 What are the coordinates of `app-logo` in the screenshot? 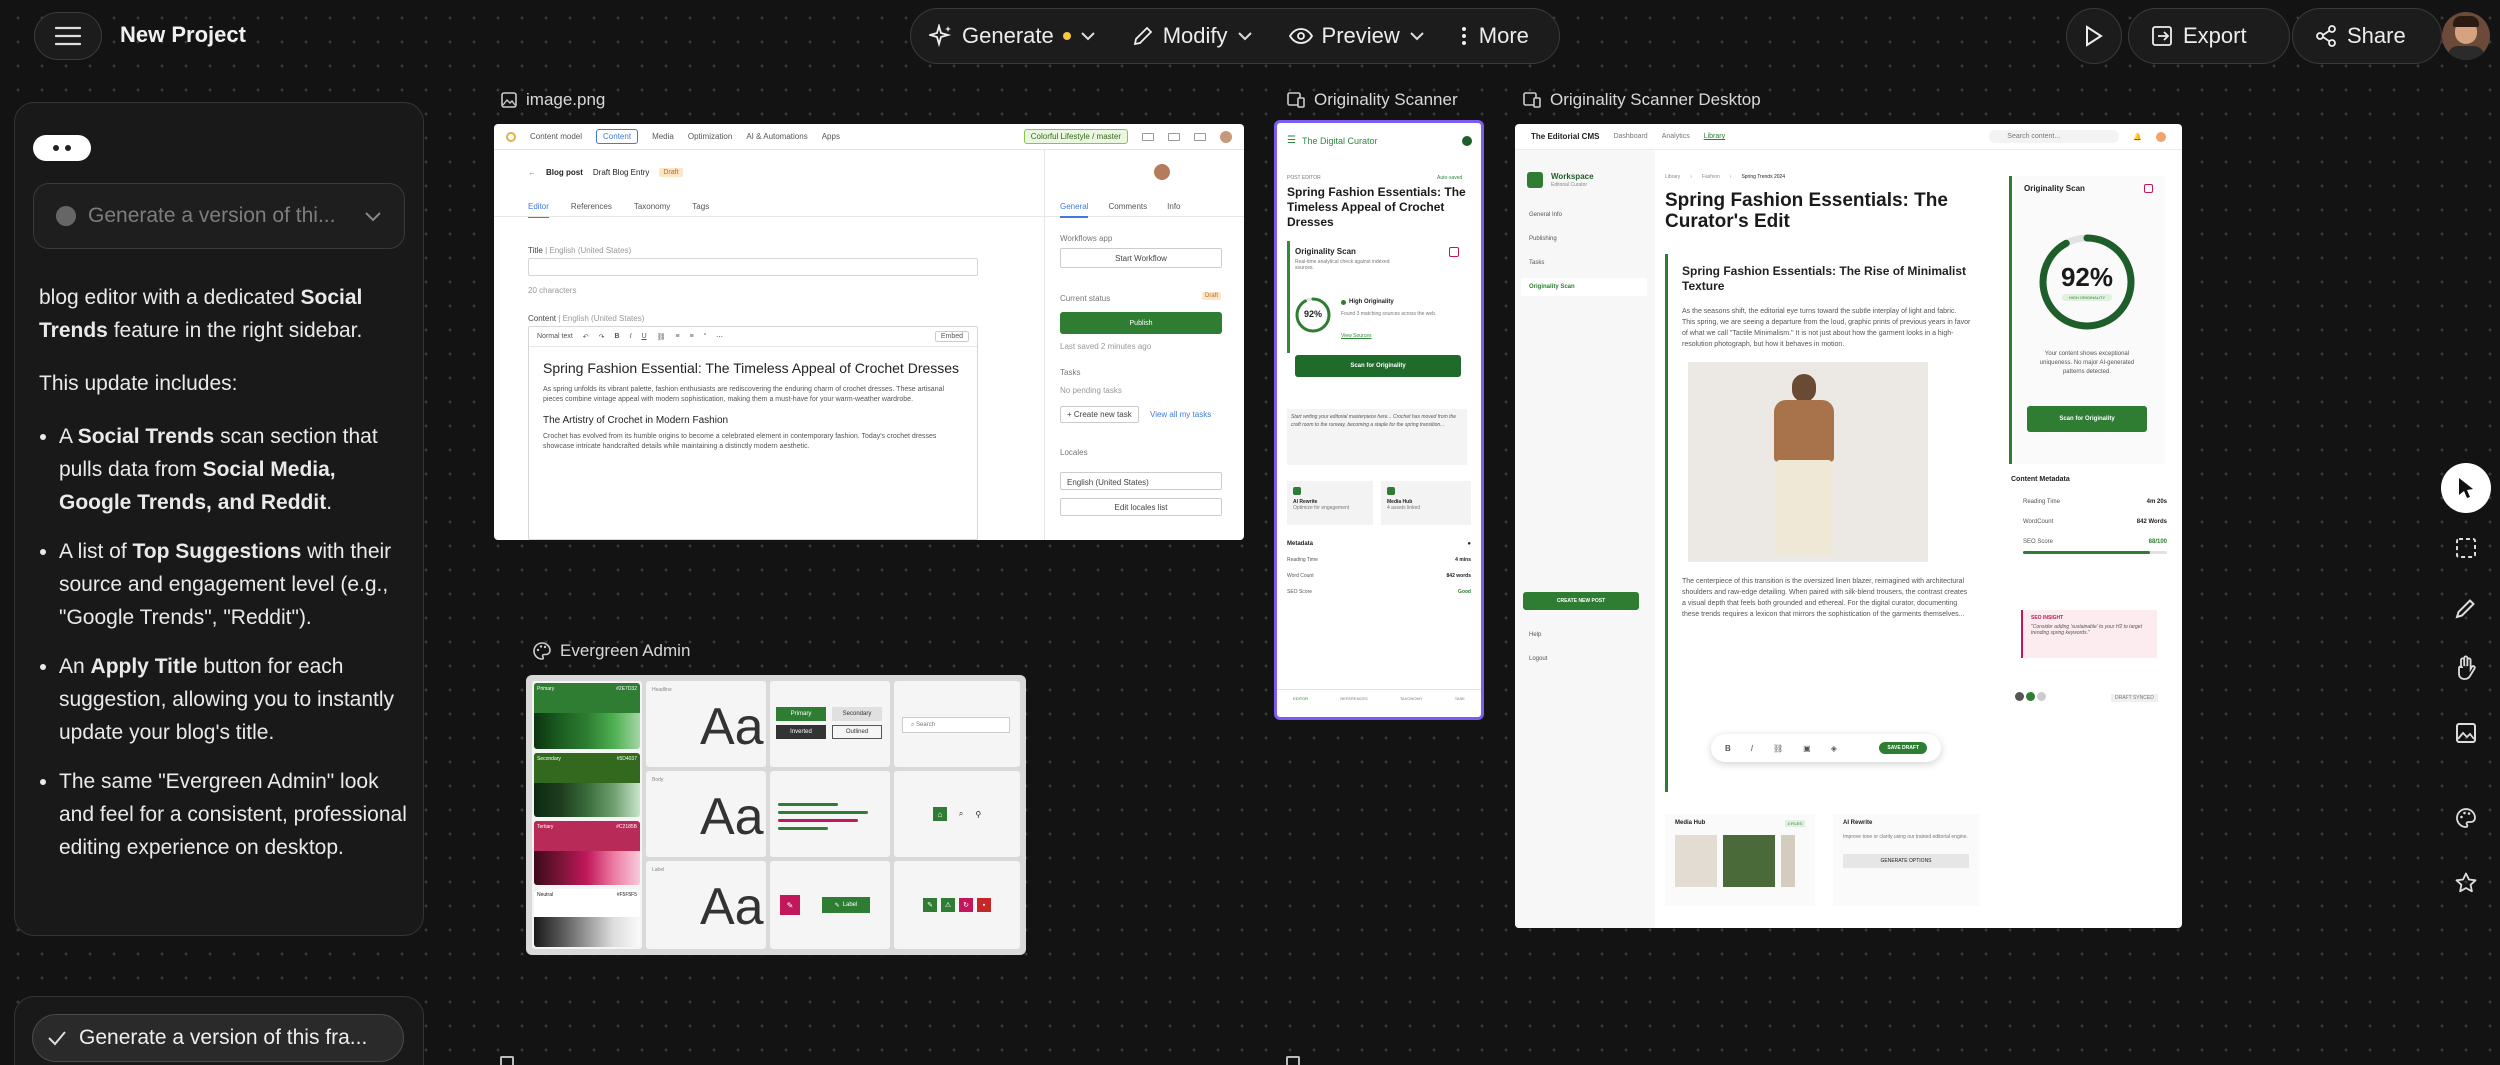 It's located at (511, 136).